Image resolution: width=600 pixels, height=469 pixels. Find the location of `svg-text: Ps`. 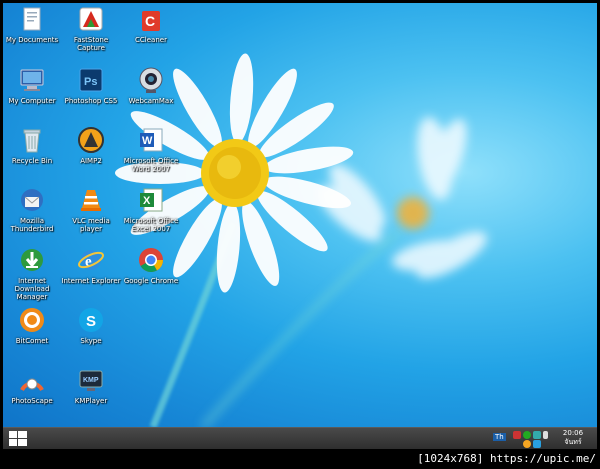

svg-text: Ps is located at coordinates (90, 82).